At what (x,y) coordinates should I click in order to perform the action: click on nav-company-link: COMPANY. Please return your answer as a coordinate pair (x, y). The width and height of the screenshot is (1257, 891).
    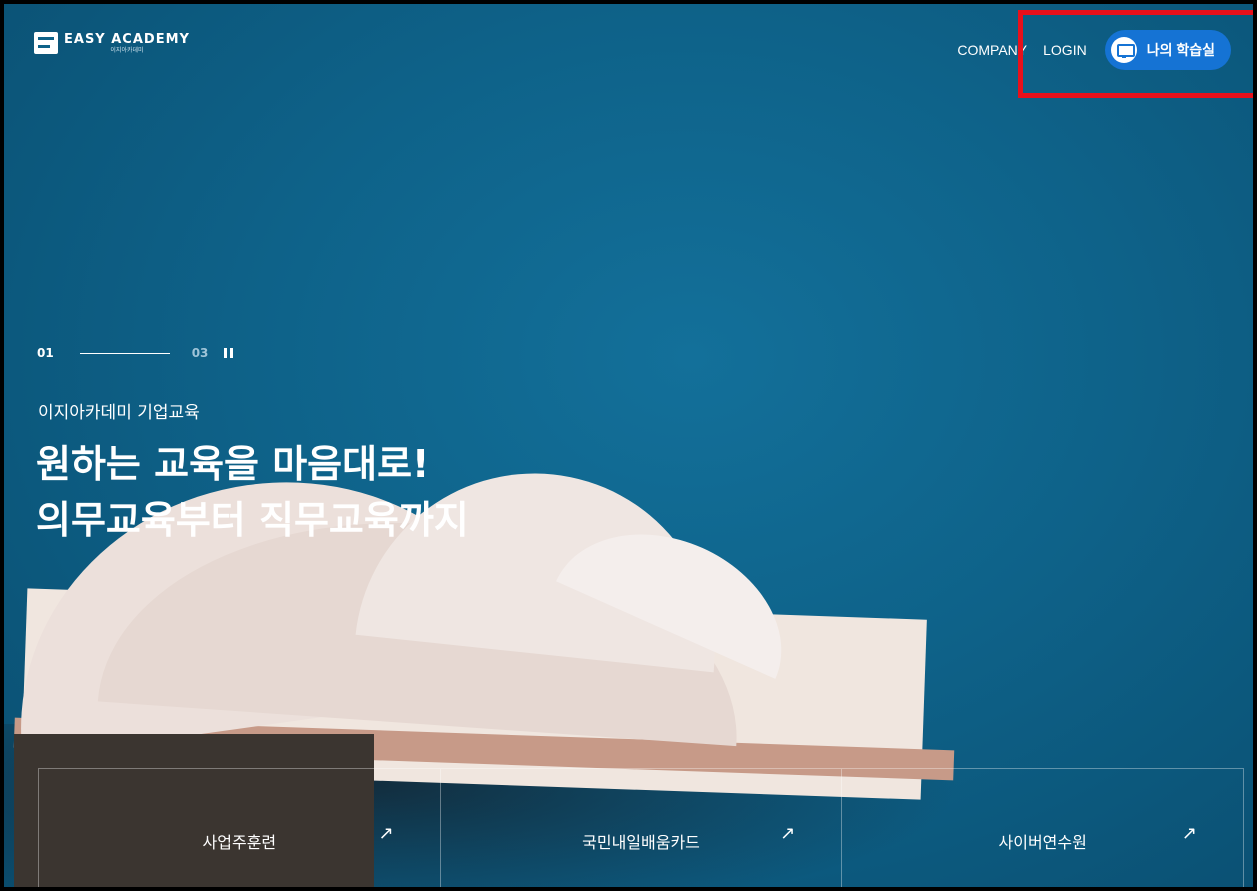
    Looking at the image, I should click on (992, 50).